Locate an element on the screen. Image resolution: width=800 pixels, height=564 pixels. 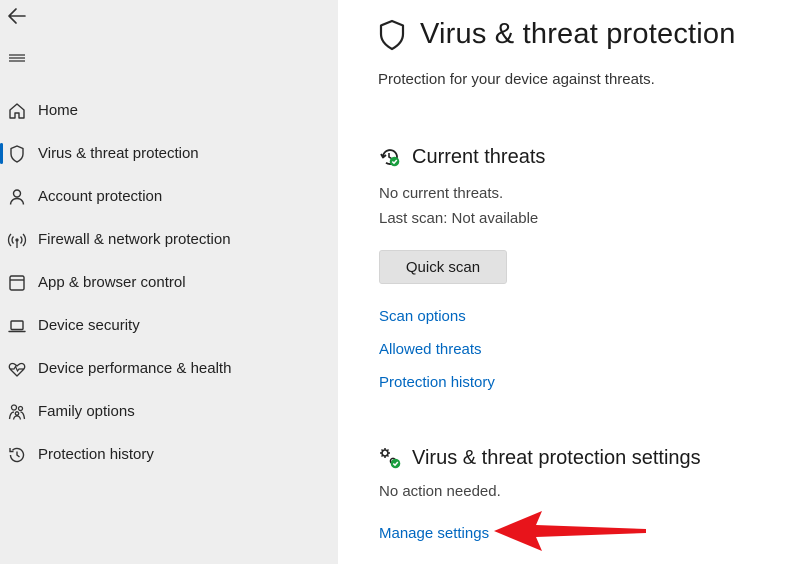
wireless-icon is located at coordinates (17, 240).